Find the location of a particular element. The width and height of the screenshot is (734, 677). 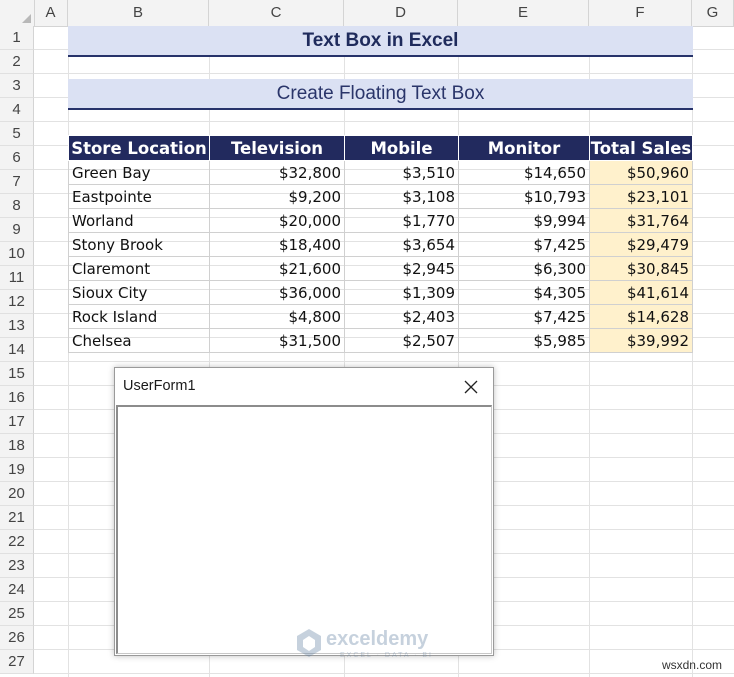

table-row: Green Bay $32,800 $3,510 $14,650 $50,960 is located at coordinates (380, 172).